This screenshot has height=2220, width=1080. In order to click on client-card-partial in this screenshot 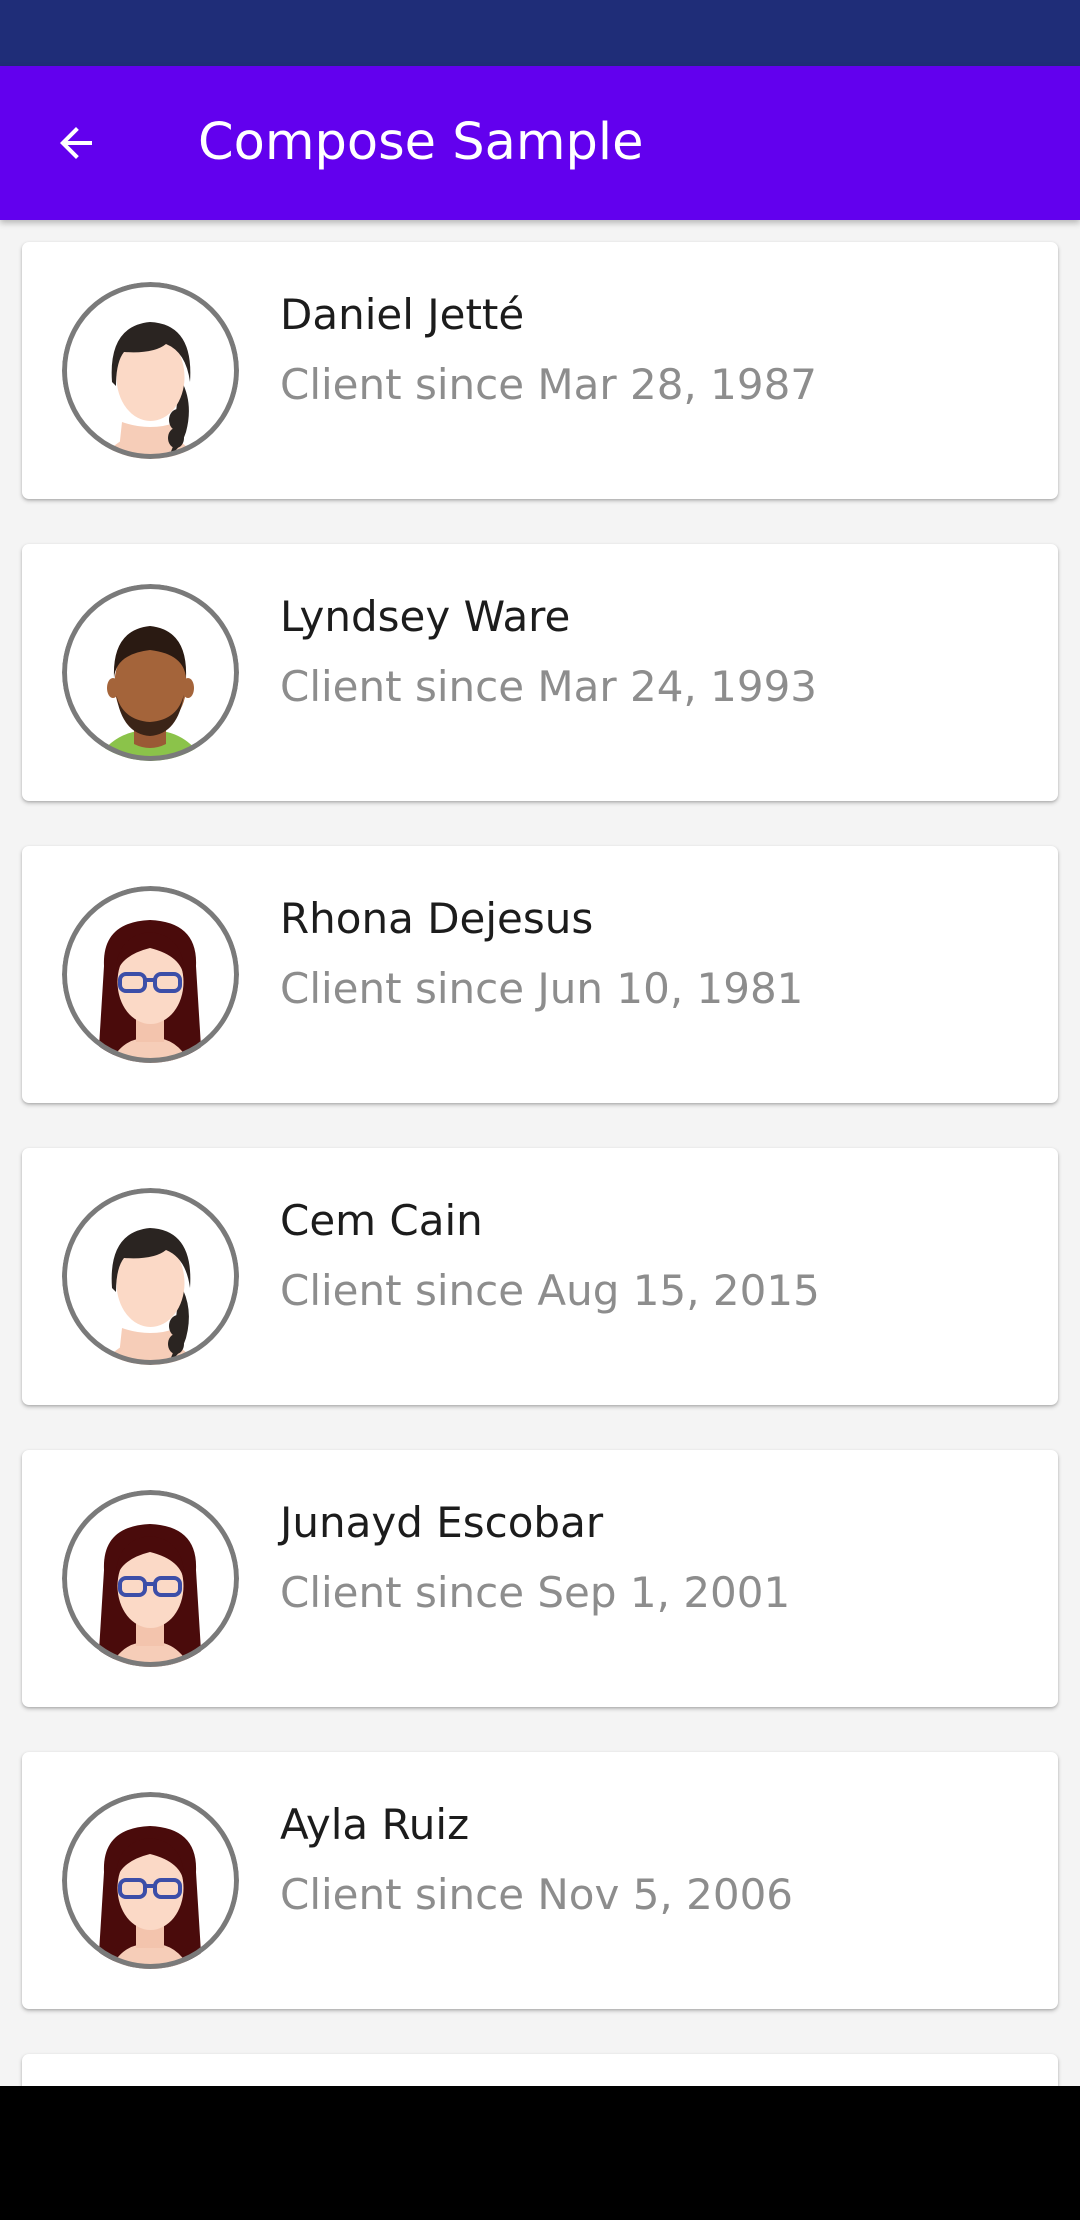, I will do `click(540, 2070)`.